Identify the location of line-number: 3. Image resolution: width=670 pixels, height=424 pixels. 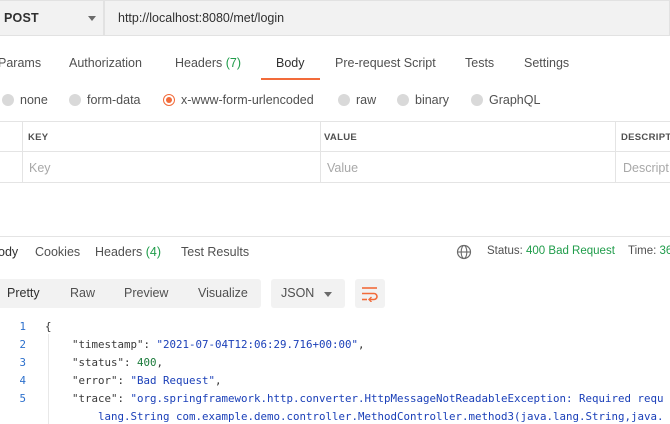
(22, 362).